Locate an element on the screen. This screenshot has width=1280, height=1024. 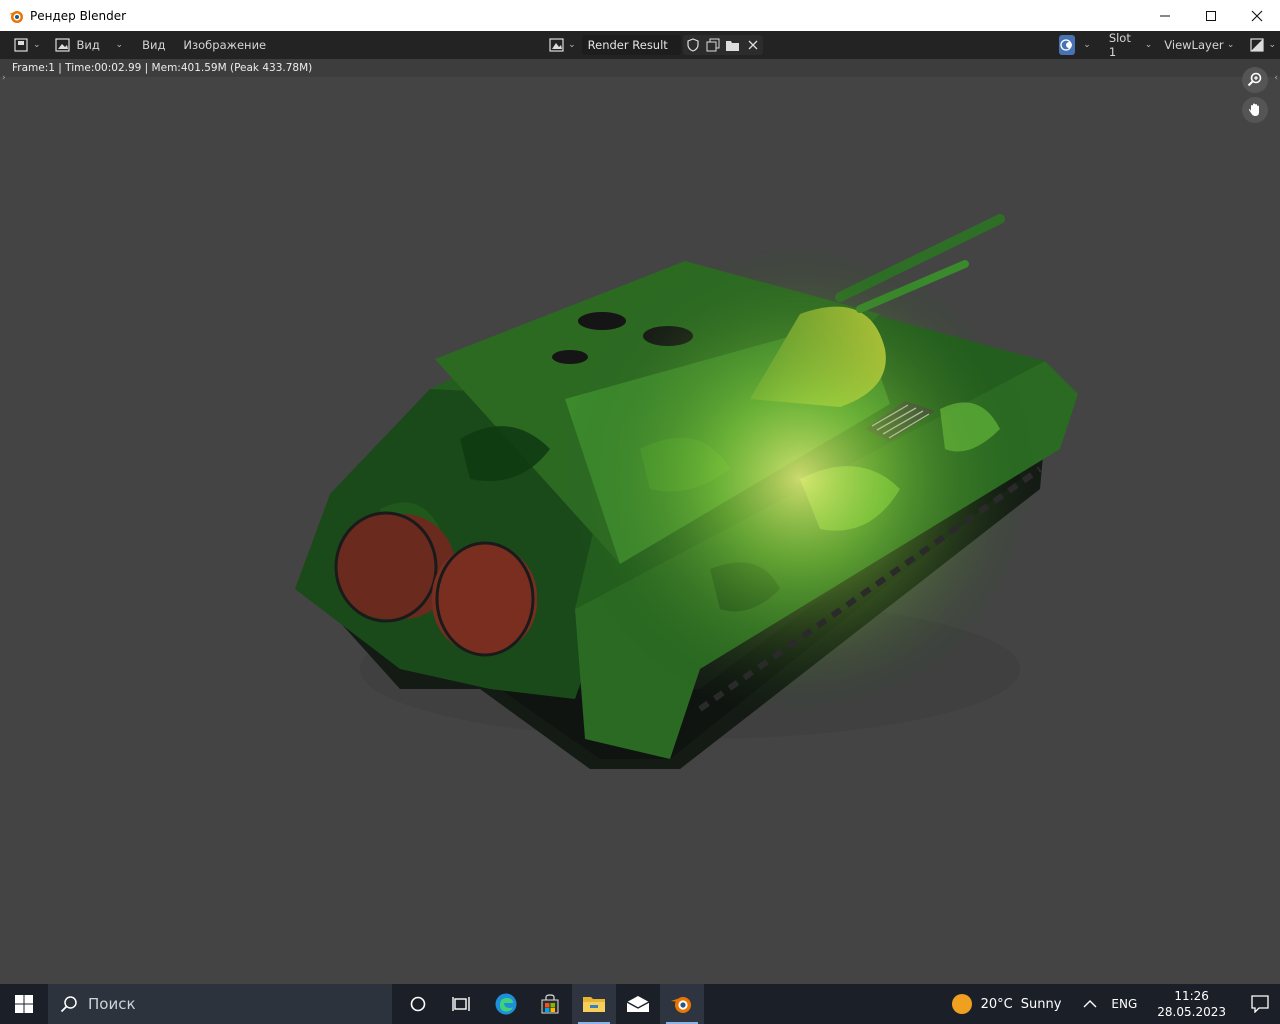
notifications-button is located at coordinates (1260, 1004).